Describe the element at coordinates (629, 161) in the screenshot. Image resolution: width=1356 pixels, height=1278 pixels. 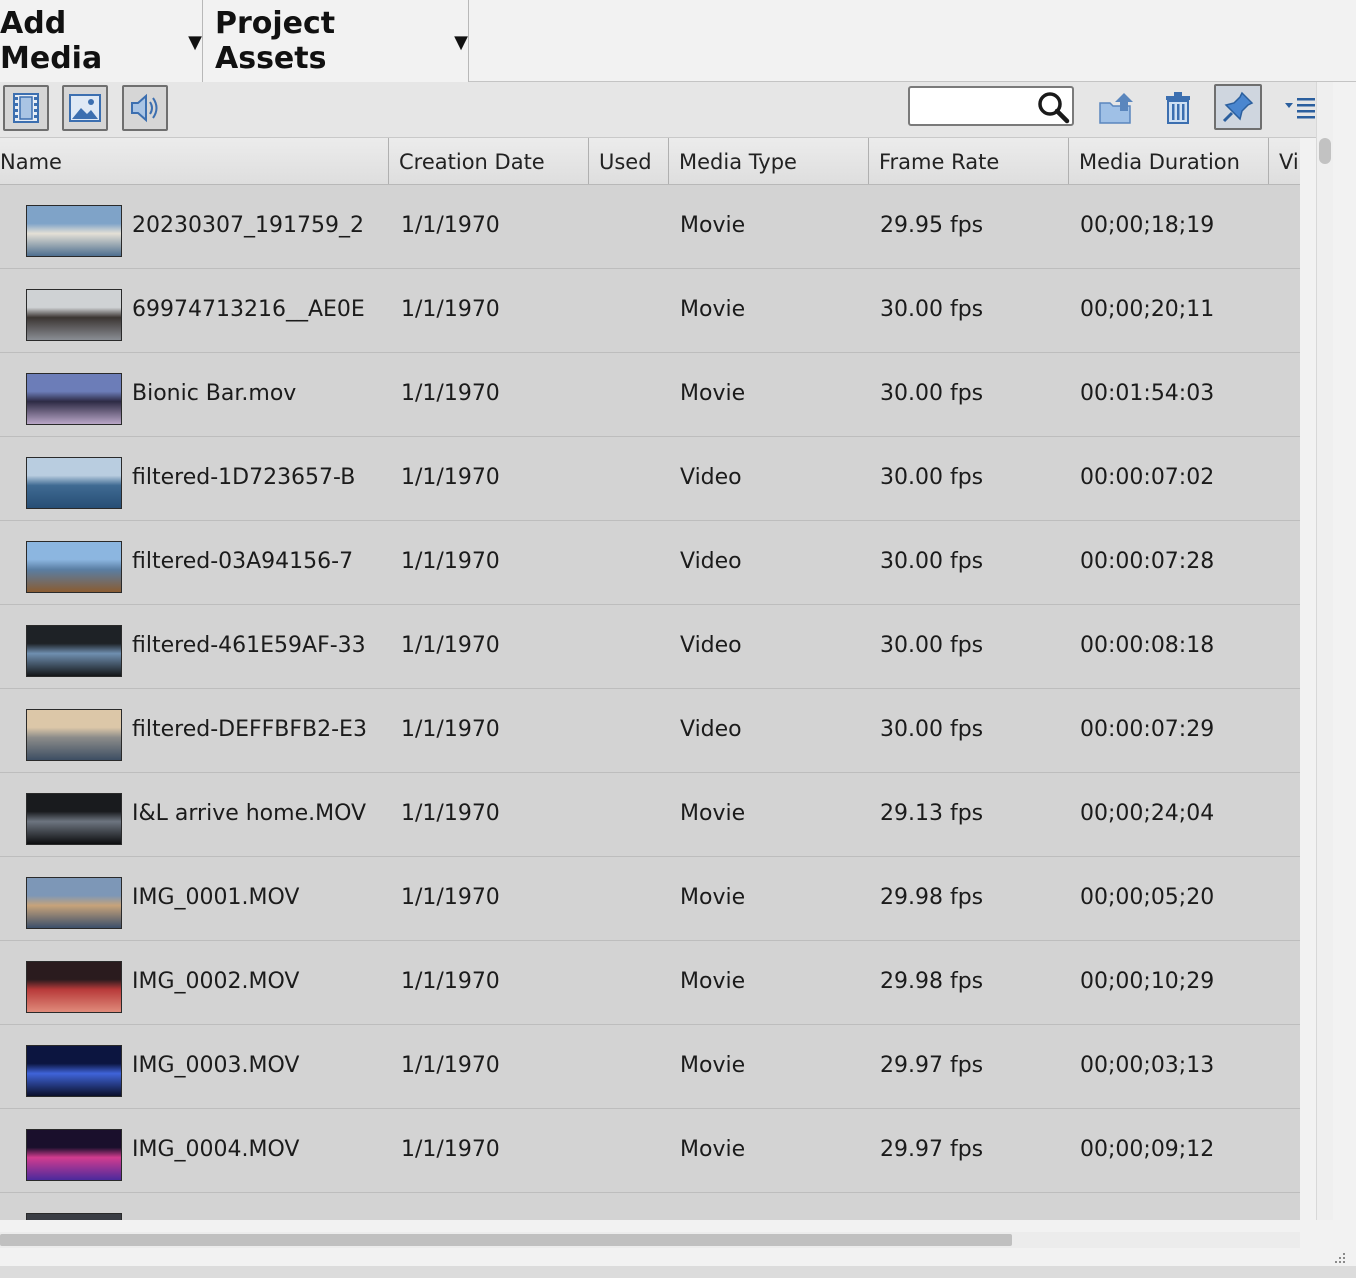
I see `column-header-used: Used` at that location.